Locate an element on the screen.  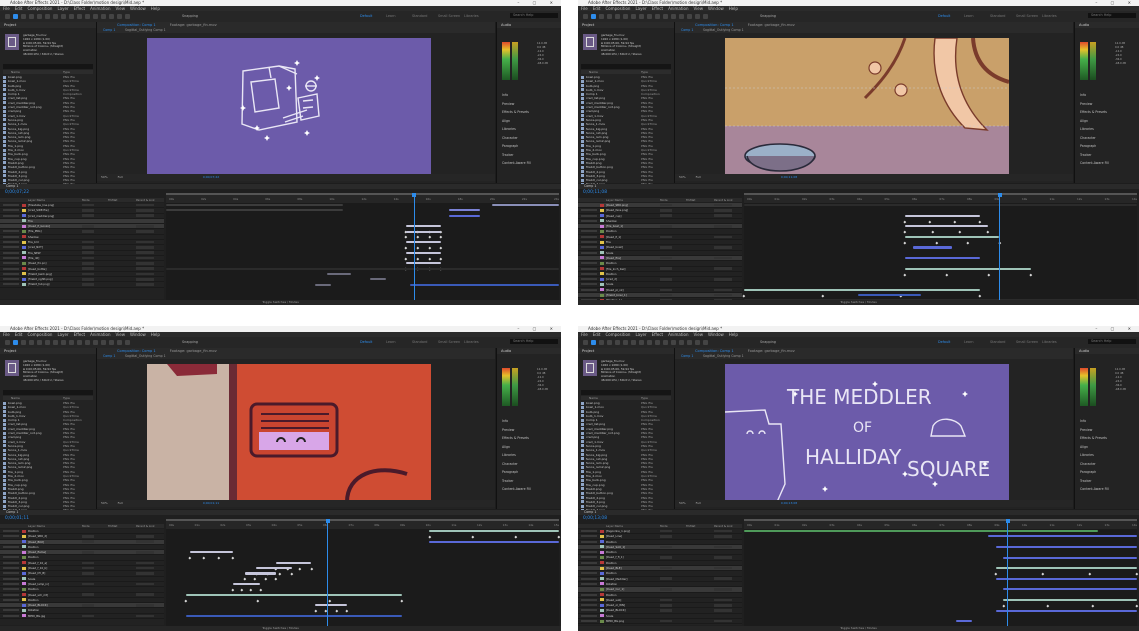
snapping-toggle: Snapping is located at coordinates (190, 342).